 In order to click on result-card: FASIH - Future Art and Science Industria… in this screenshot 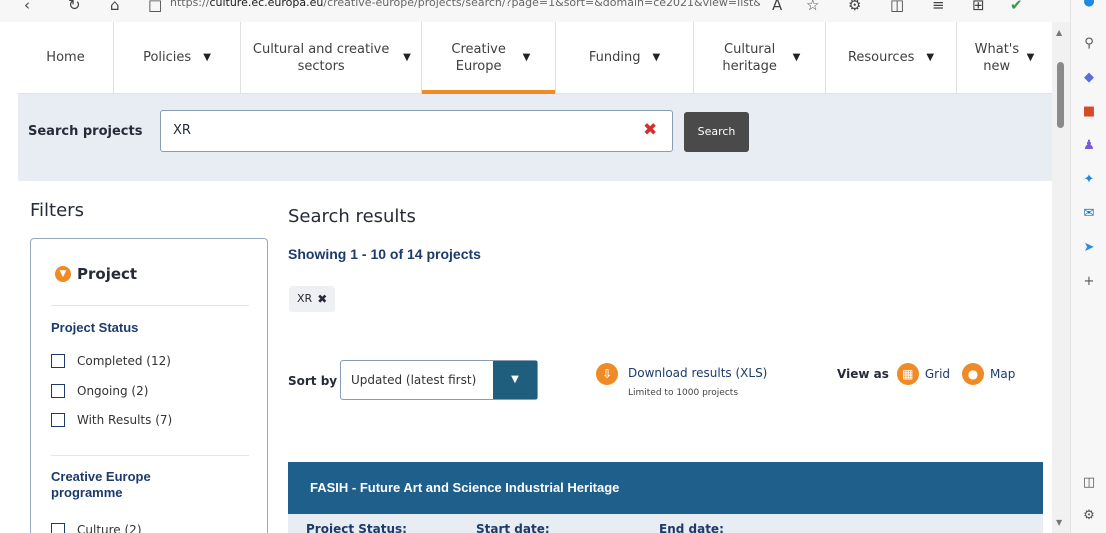, I will do `click(665, 497)`.